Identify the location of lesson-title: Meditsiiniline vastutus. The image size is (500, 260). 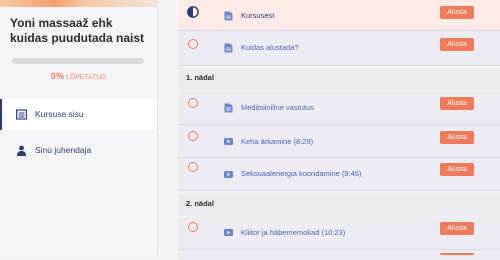
(277, 107).